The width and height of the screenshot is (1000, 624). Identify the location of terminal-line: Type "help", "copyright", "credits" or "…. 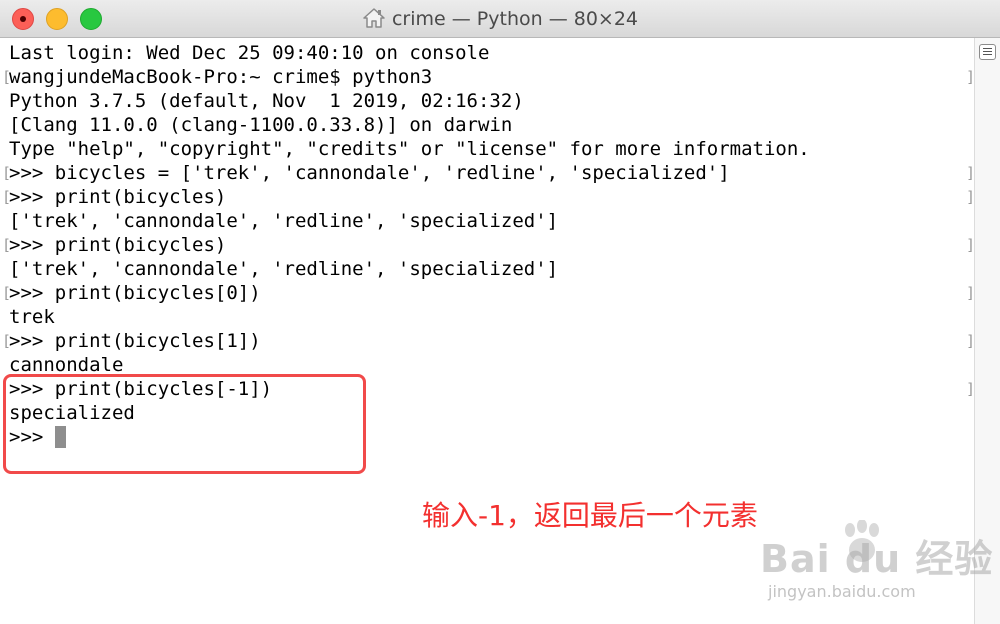
(409, 149).